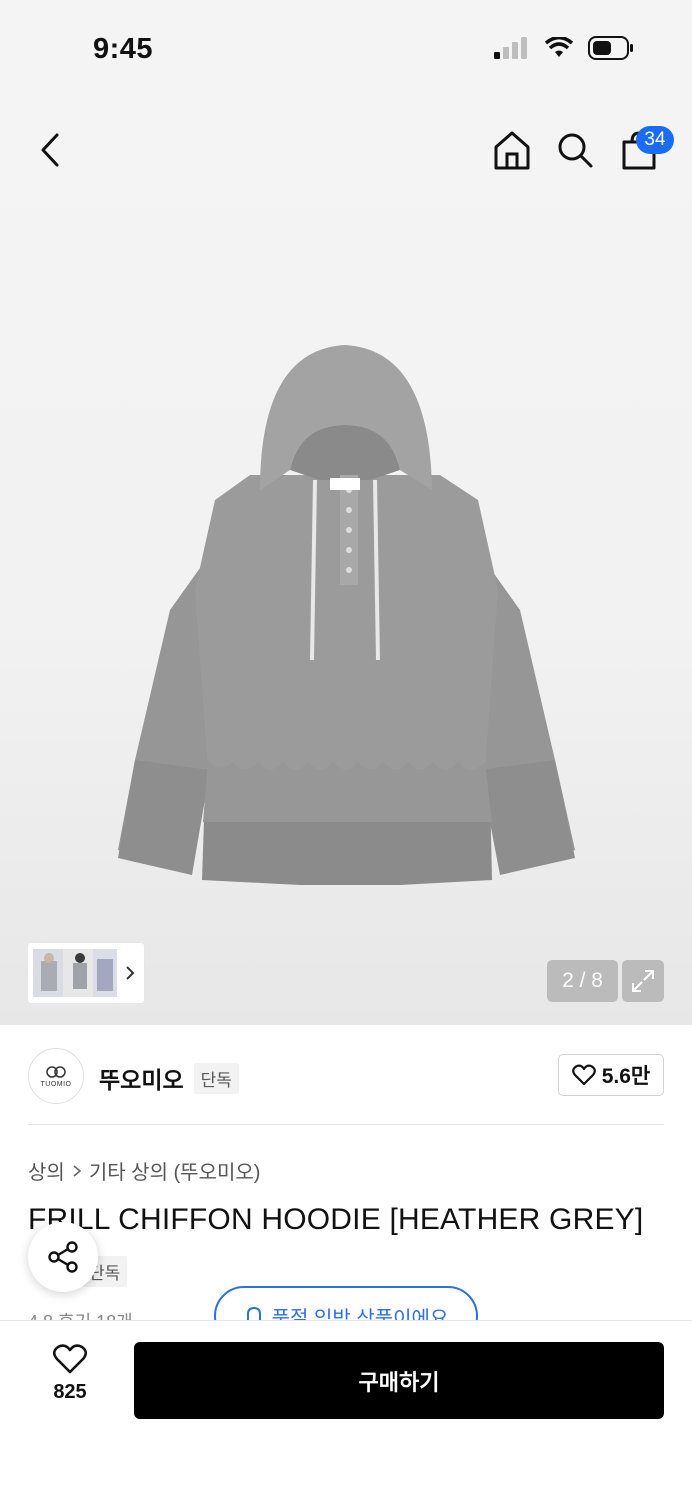 The width and height of the screenshot is (692, 1500). Describe the element at coordinates (175, 1170) in the screenshot. I see `breadcrumb-level2: 기타 상의 (뚜오미오)` at that location.